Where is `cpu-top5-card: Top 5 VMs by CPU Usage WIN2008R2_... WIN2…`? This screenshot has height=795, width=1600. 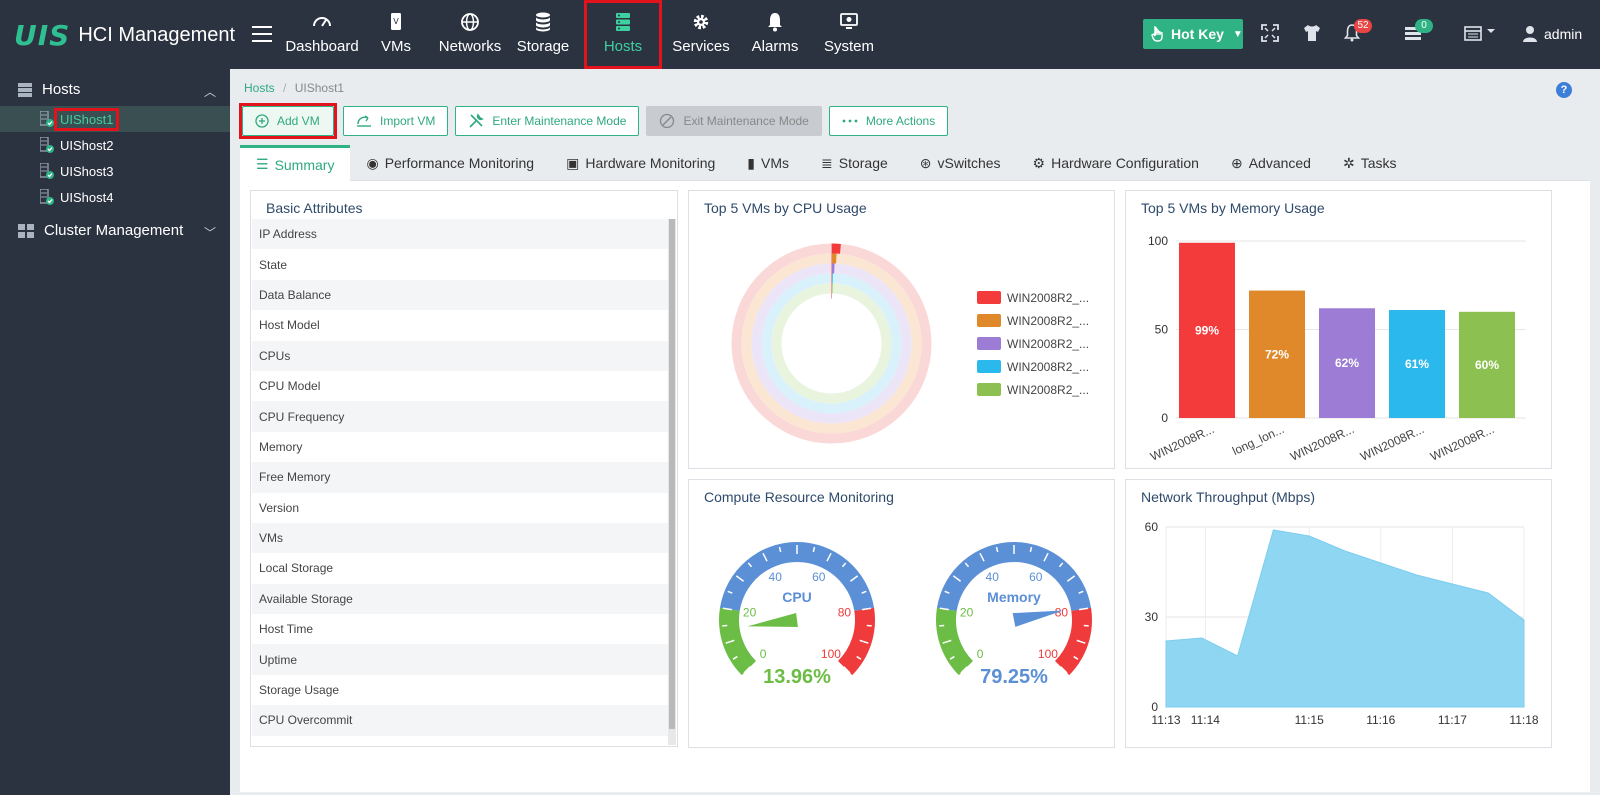
cpu-top5-card: Top 5 VMs by CPU Usage WIN2008R2_... WIN2… is located at coordinates (901, 329).